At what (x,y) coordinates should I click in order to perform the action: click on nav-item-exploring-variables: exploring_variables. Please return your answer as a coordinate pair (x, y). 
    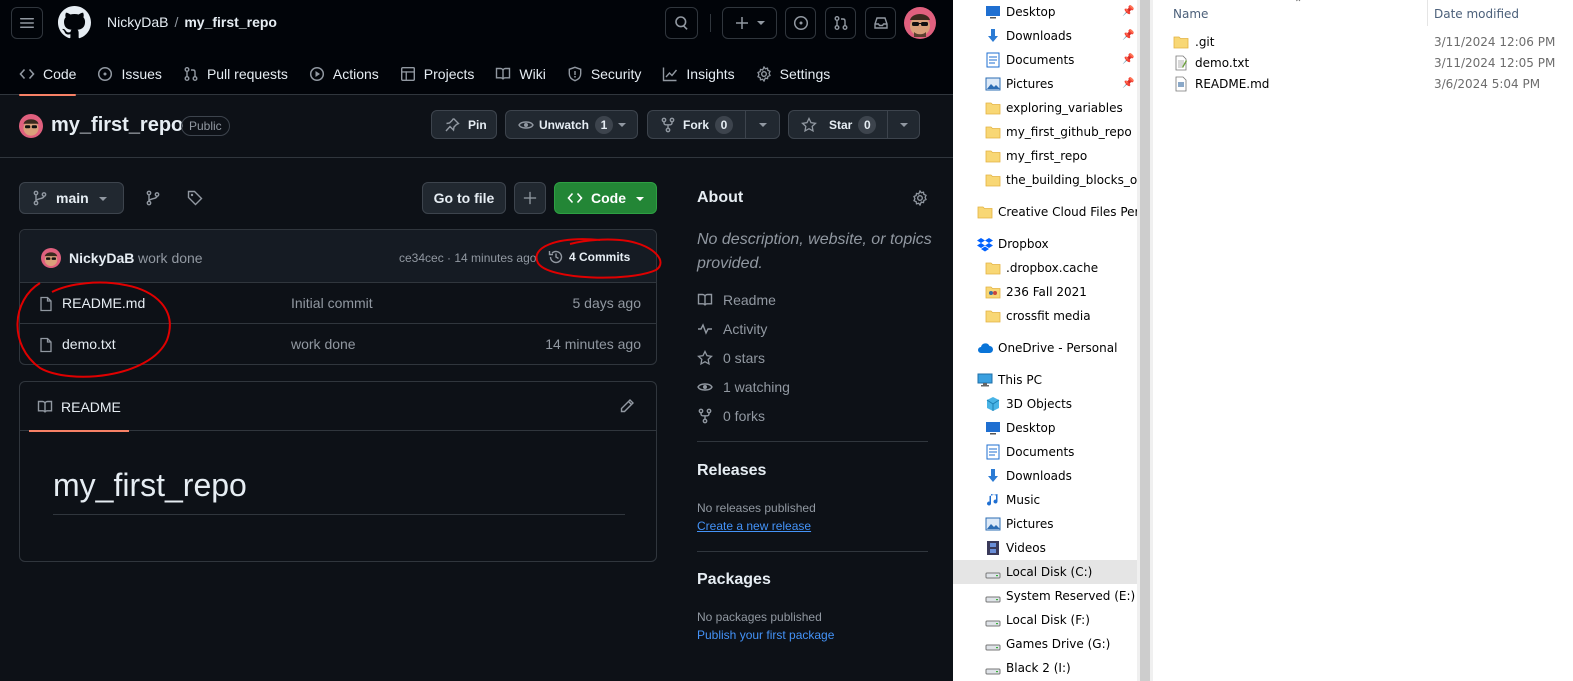
    Looking at the image, I should click on (1045, 108).